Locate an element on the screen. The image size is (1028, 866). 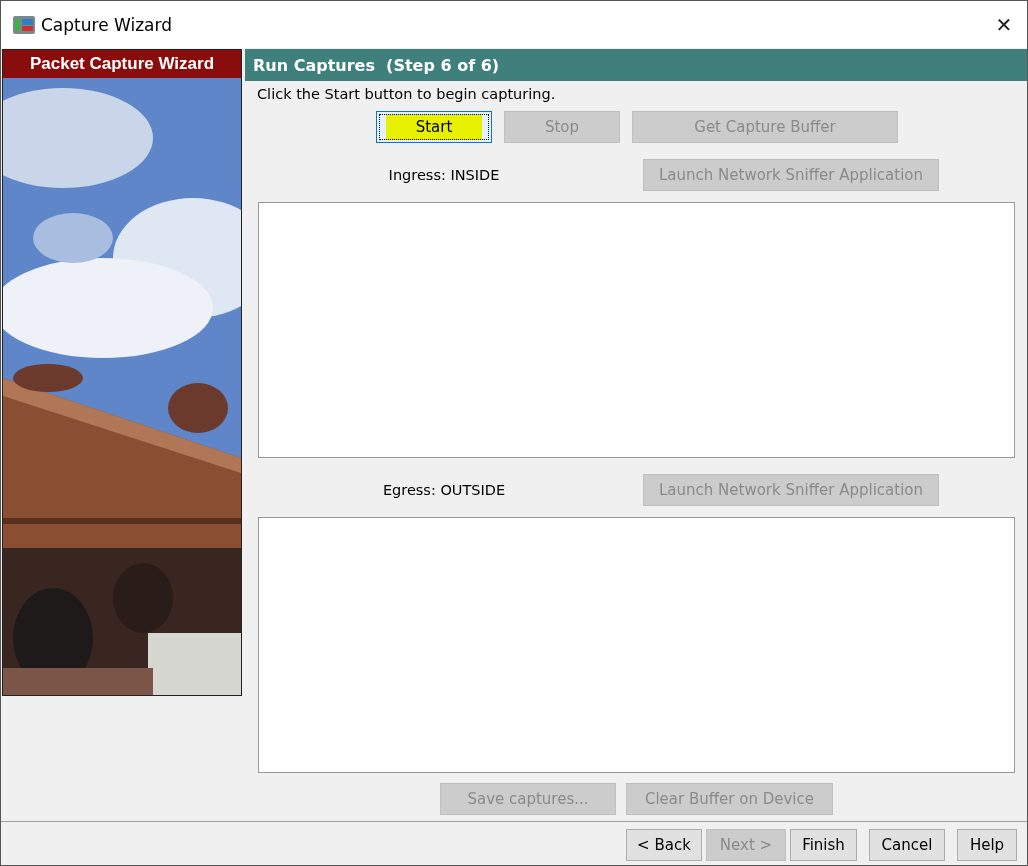
close-button: ✕ is located at coordinates (1004, 24).